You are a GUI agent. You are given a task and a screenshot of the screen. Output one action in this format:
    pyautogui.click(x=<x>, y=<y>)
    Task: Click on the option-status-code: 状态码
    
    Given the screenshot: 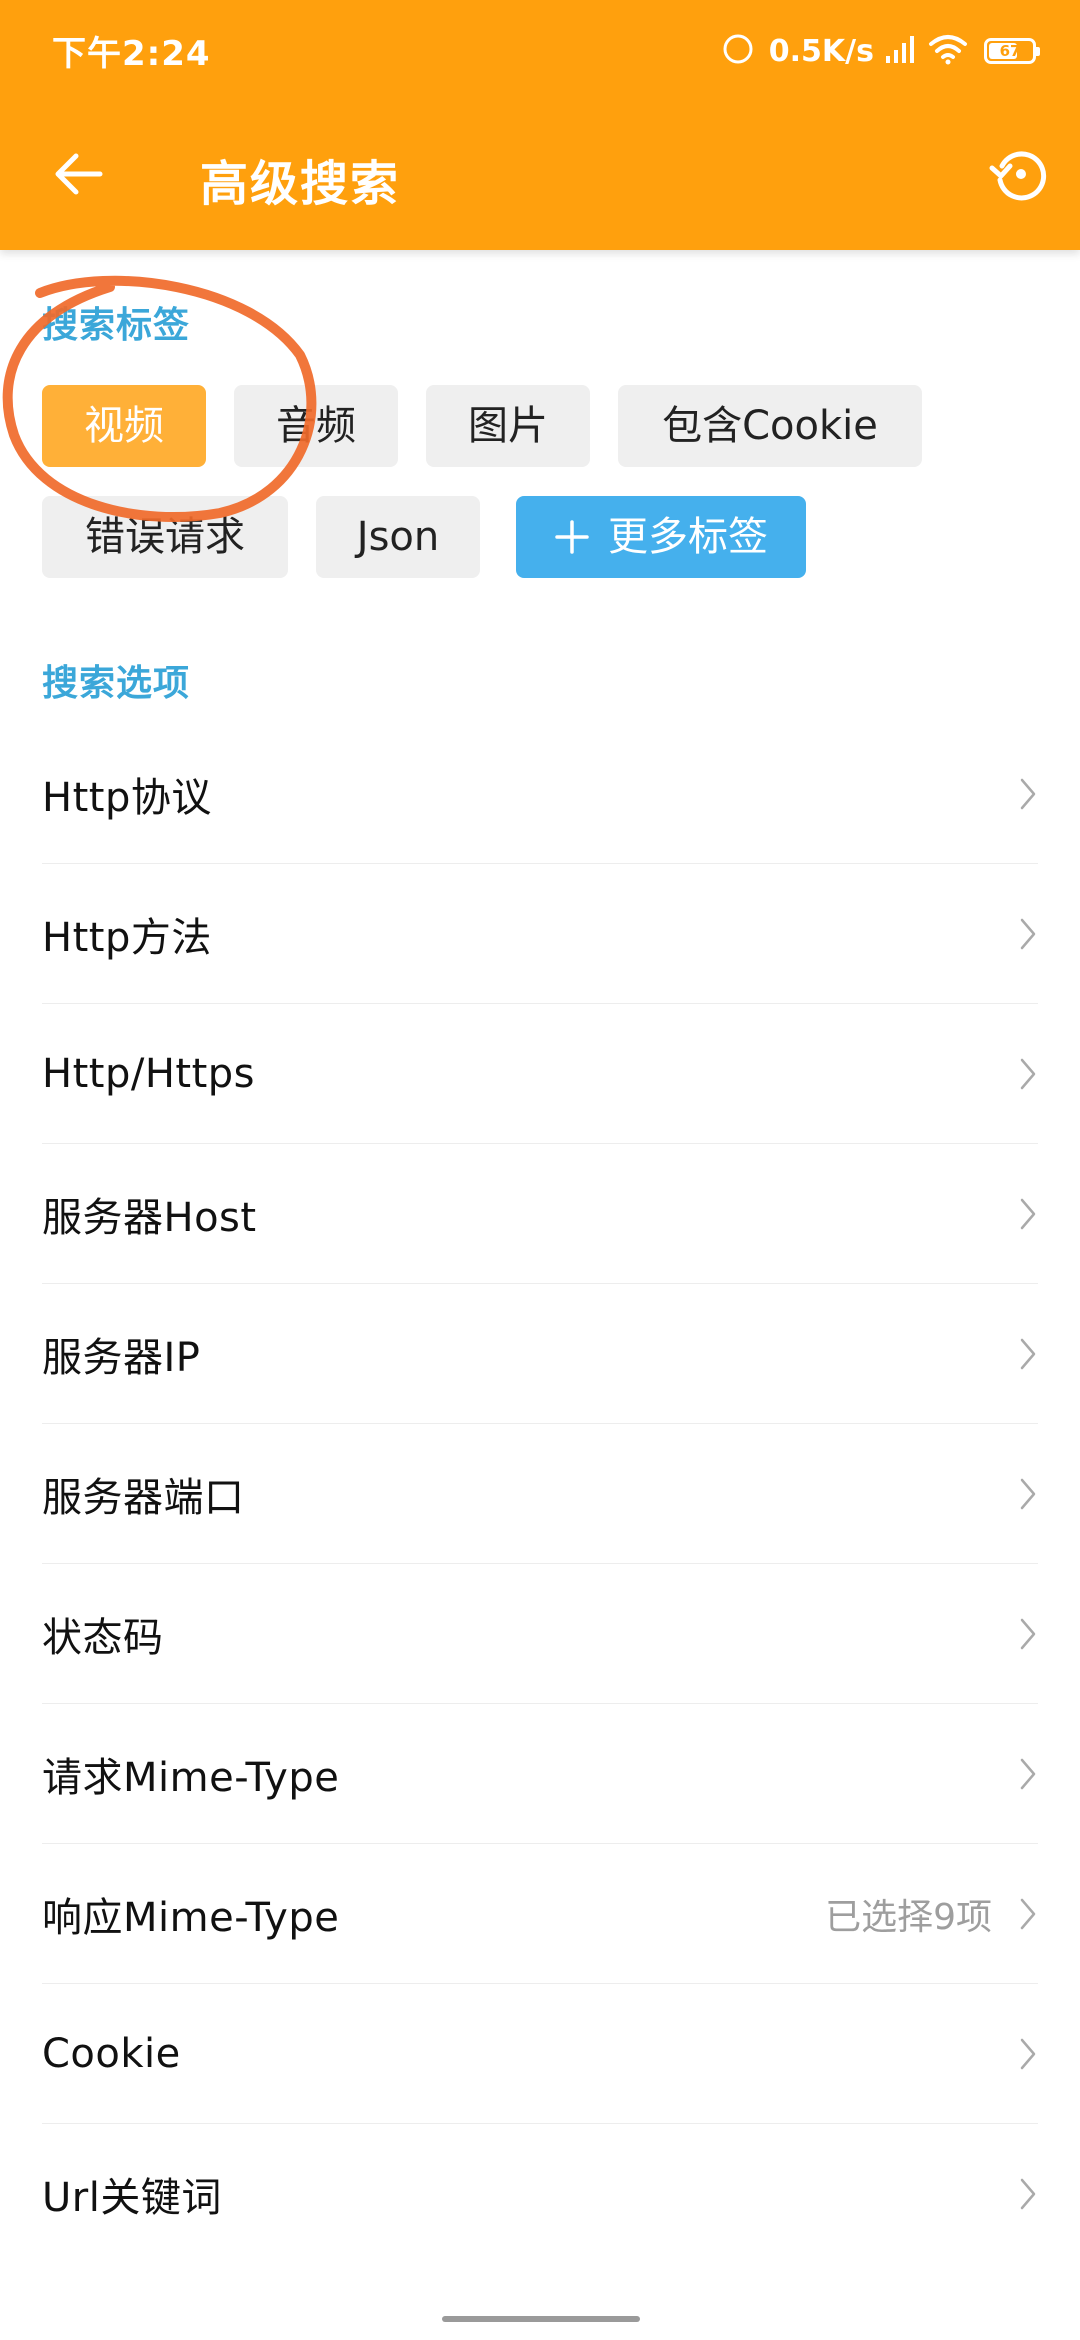 What is the action you would take?
    pyautogui.click(x=540, y=1634)
    